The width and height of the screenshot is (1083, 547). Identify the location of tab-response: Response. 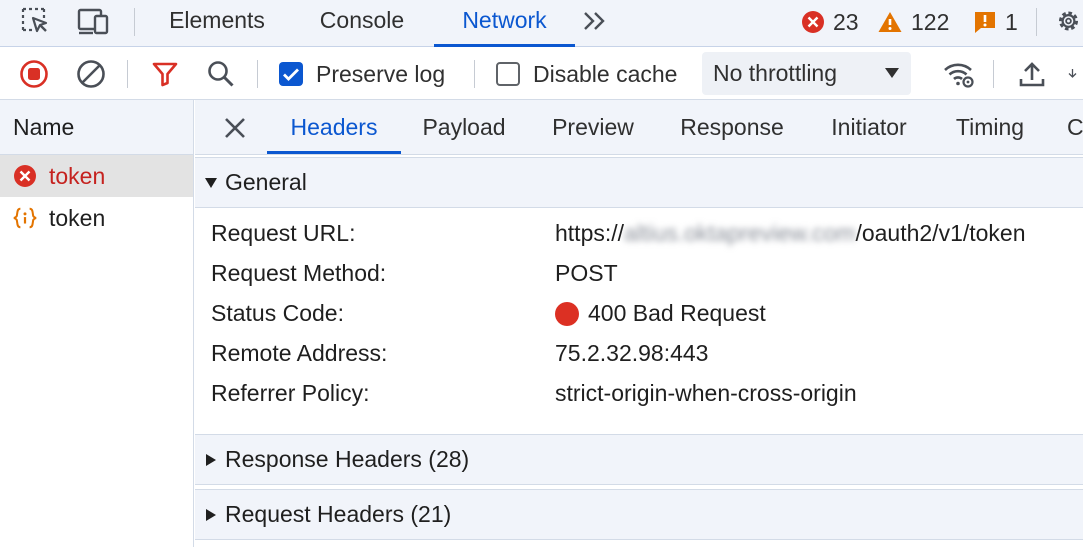
(732, 127).